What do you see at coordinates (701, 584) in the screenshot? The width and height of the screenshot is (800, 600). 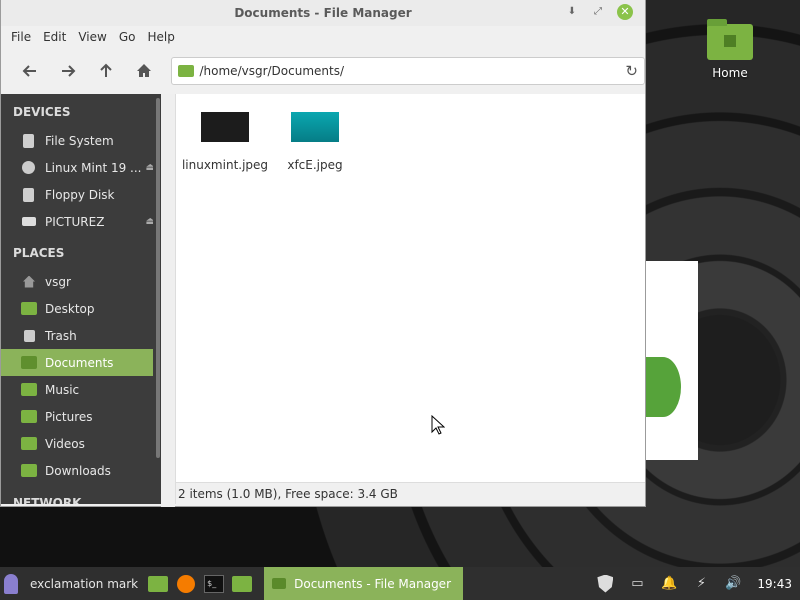 I see `power-icon: ⚡` at bounding box center [701, 584].